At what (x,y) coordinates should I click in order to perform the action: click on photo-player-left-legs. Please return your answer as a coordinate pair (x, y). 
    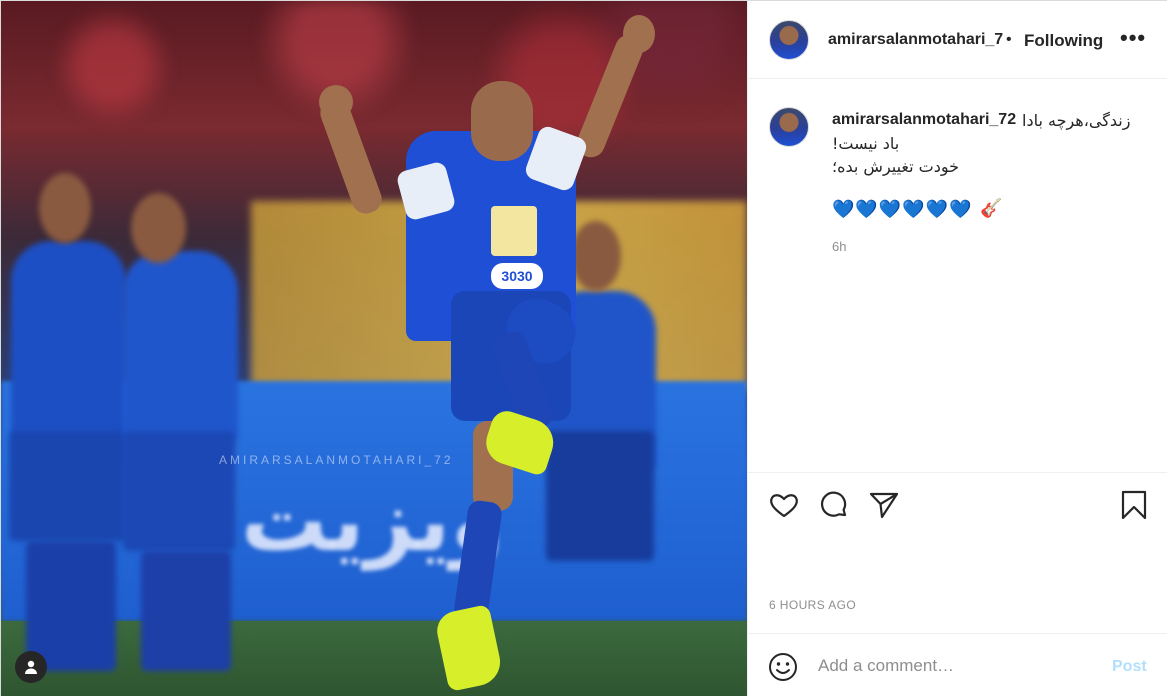
    Looking at the image, I should click on (71, 606).